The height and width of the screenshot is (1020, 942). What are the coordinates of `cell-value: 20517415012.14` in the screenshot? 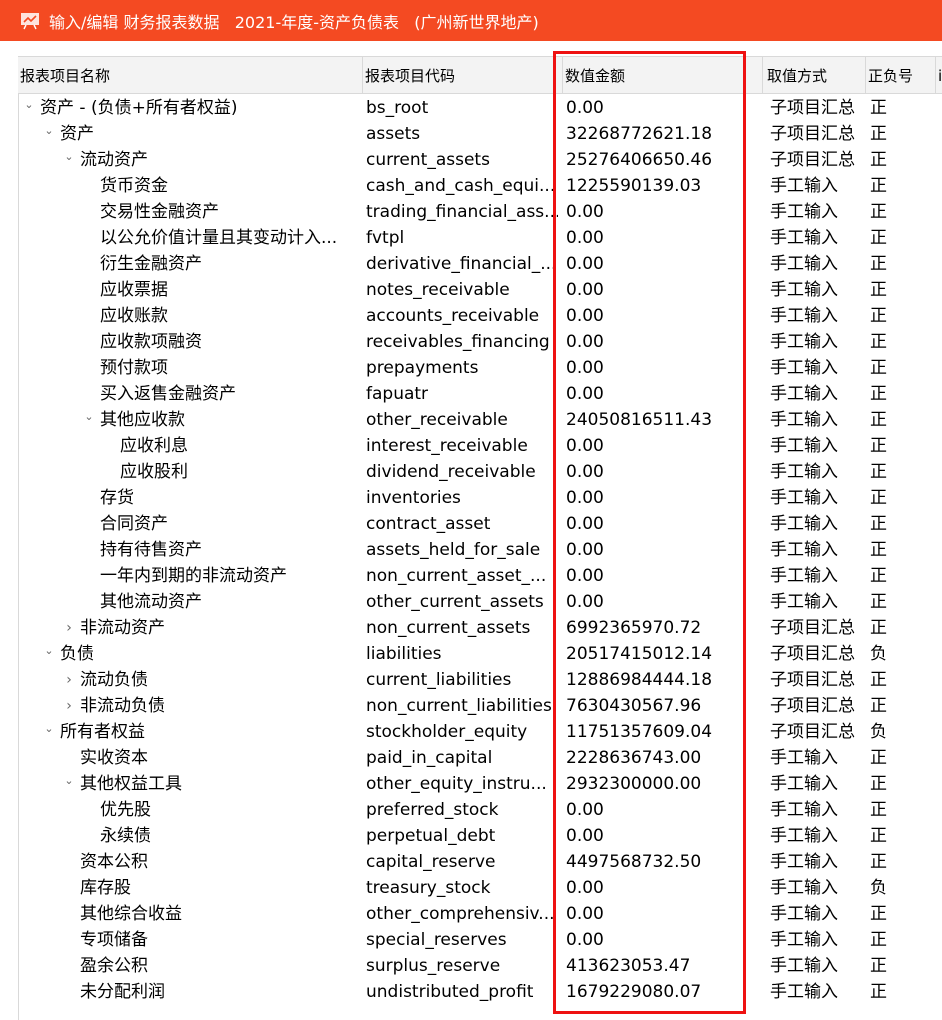 It's located at (656, 654).